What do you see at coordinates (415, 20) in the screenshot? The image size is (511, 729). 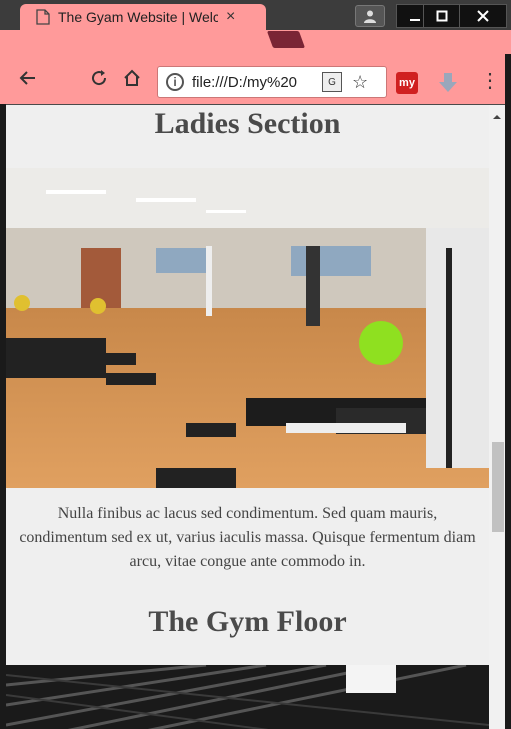 I see `minimize-icon` at bounding box center [415, 20].